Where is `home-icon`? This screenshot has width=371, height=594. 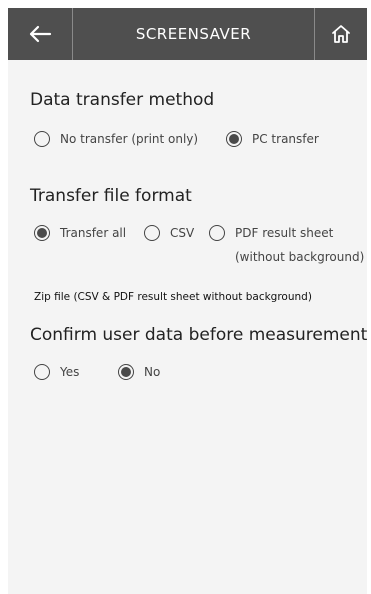
home-icon is located at coordinates (341, 34).